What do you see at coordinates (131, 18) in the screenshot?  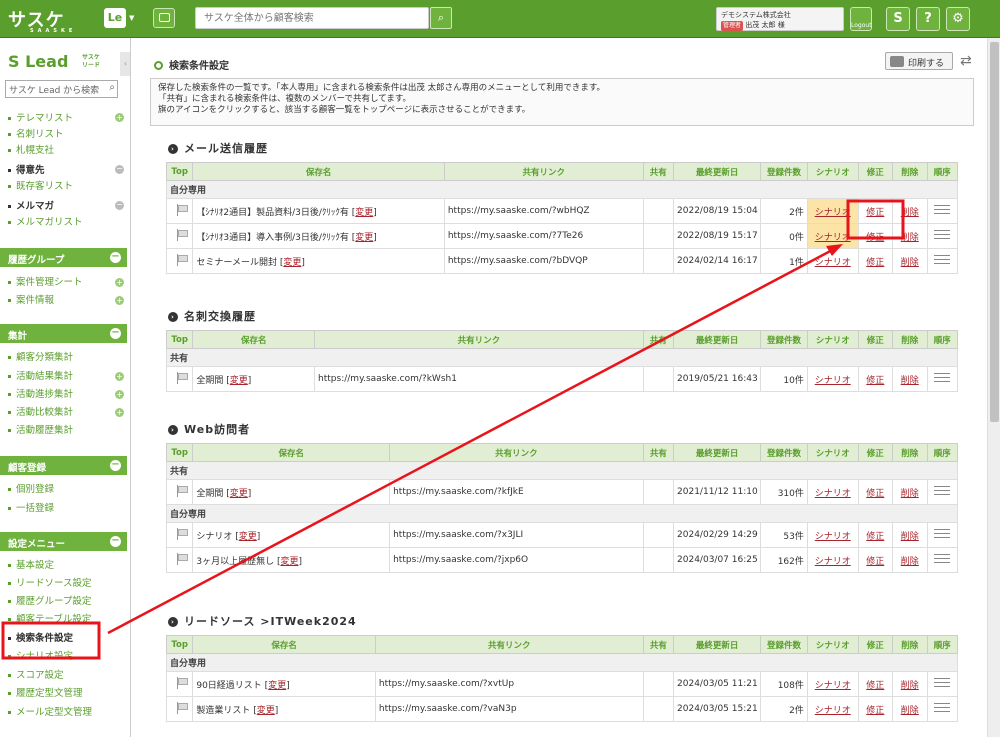 I see `app-switch-caret-icon: ▼` at bounding box center [131, 18].